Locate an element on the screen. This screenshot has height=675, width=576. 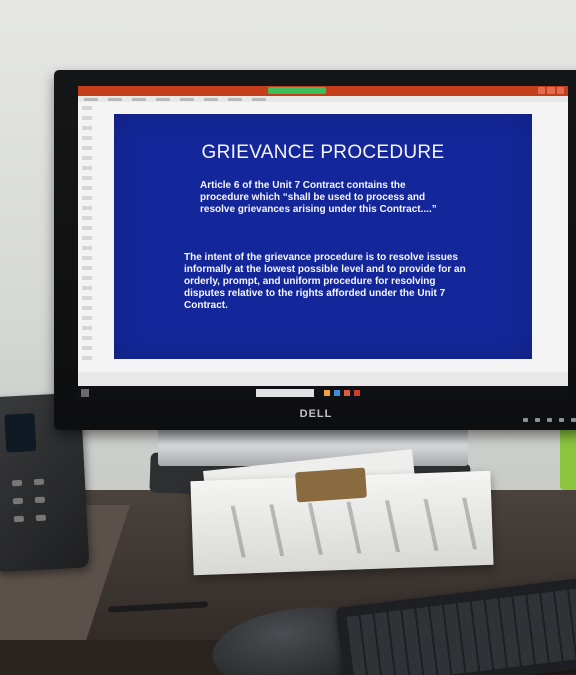
minimize-button is located at coordinates (542, 90).